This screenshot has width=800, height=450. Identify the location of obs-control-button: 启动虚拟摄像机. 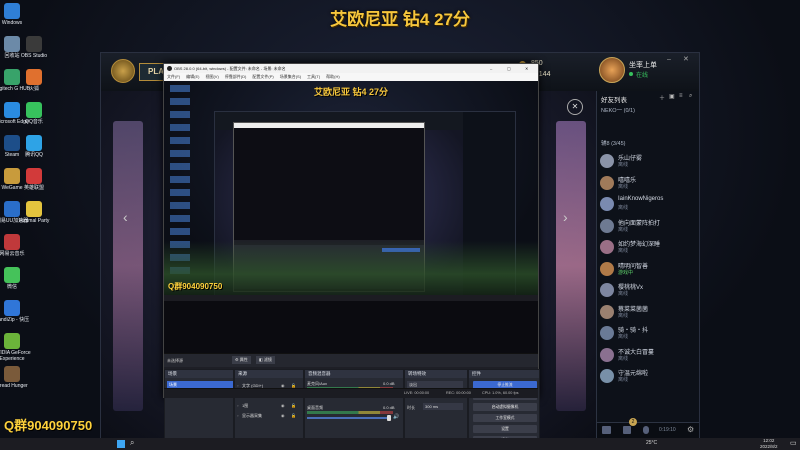
(505, 407).